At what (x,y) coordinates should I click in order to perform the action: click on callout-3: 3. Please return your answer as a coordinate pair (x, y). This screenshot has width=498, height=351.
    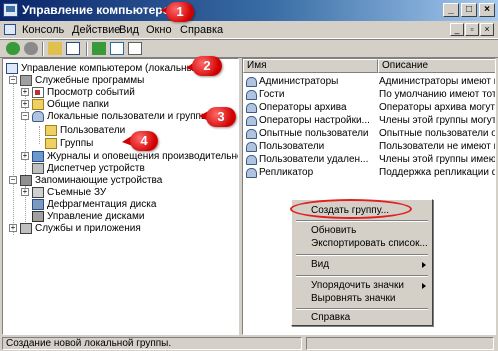
    Looking at the image, I should click on (221, 117).